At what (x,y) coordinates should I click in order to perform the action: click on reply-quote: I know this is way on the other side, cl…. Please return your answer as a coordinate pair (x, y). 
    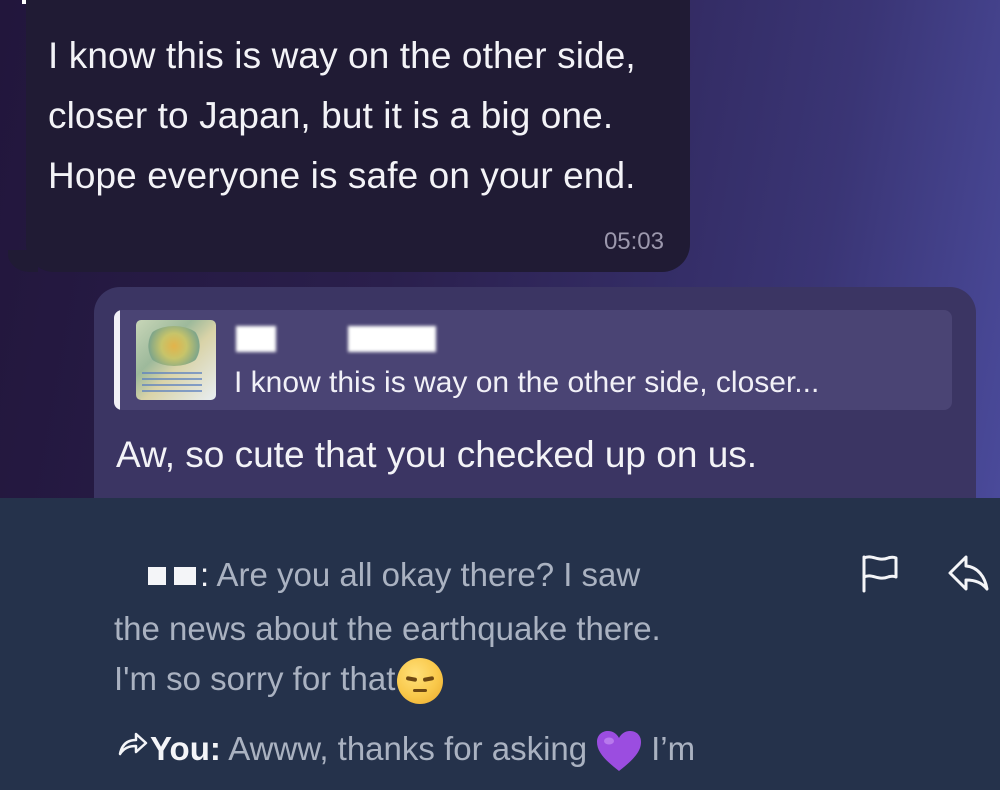
    Looking at the image, I should click on (533, 360).